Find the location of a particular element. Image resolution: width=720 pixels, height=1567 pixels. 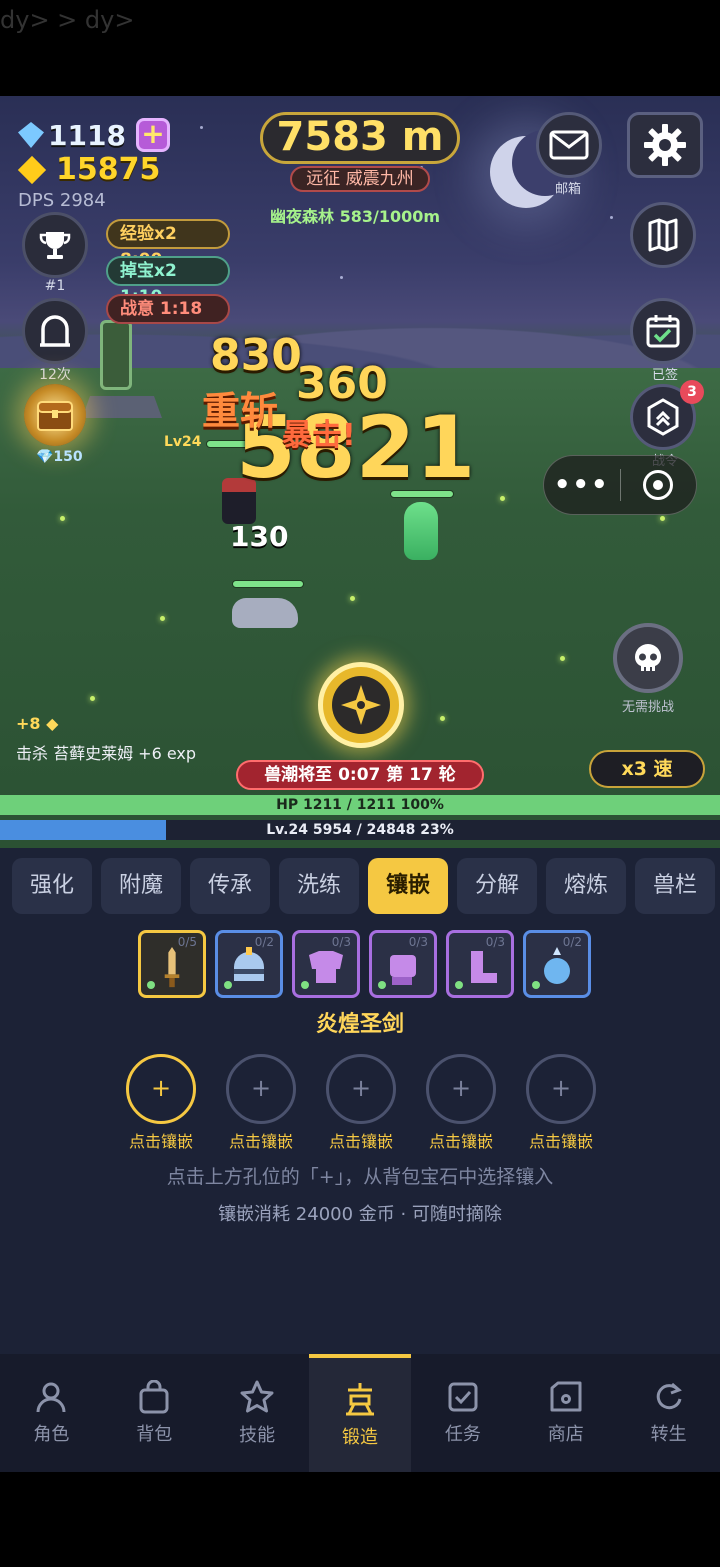

gem-socket-row: + 点击镶嵌 + 点击镶嵌 + 点击镶嵌 + 点击镶嵌 + 点击镶嵌 is located at coordinates (361, 1103).